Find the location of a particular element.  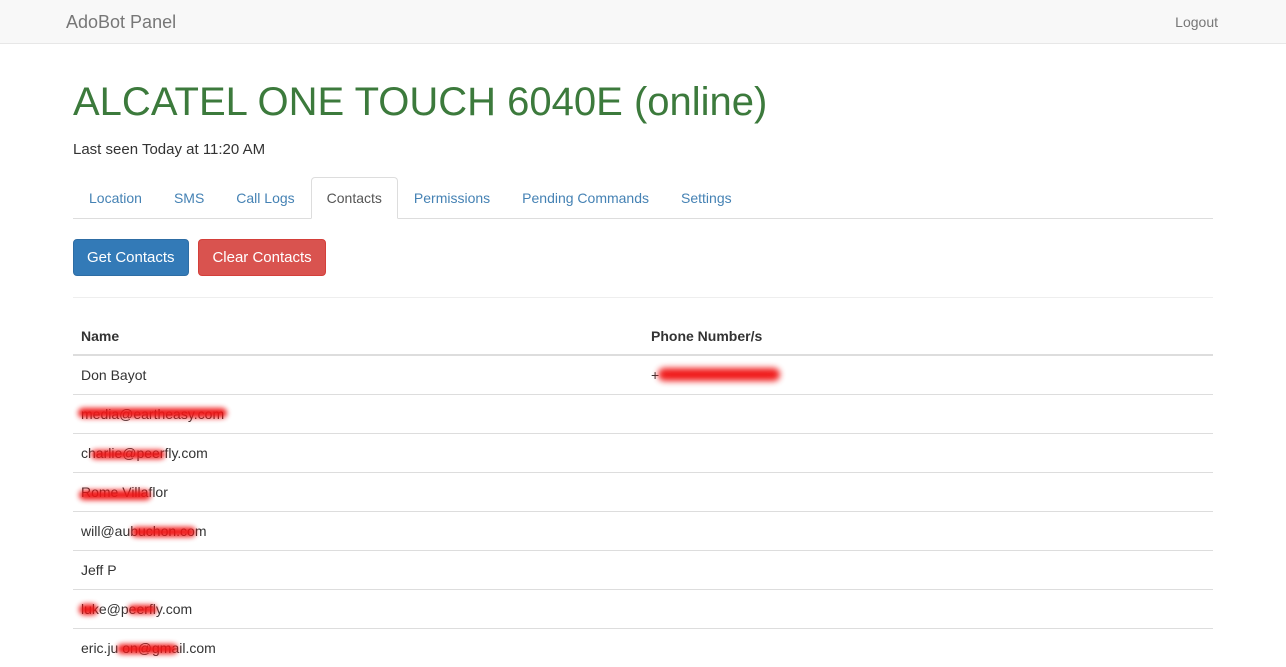

tab-label: Pending Commands is located at coordinates (585, 198).